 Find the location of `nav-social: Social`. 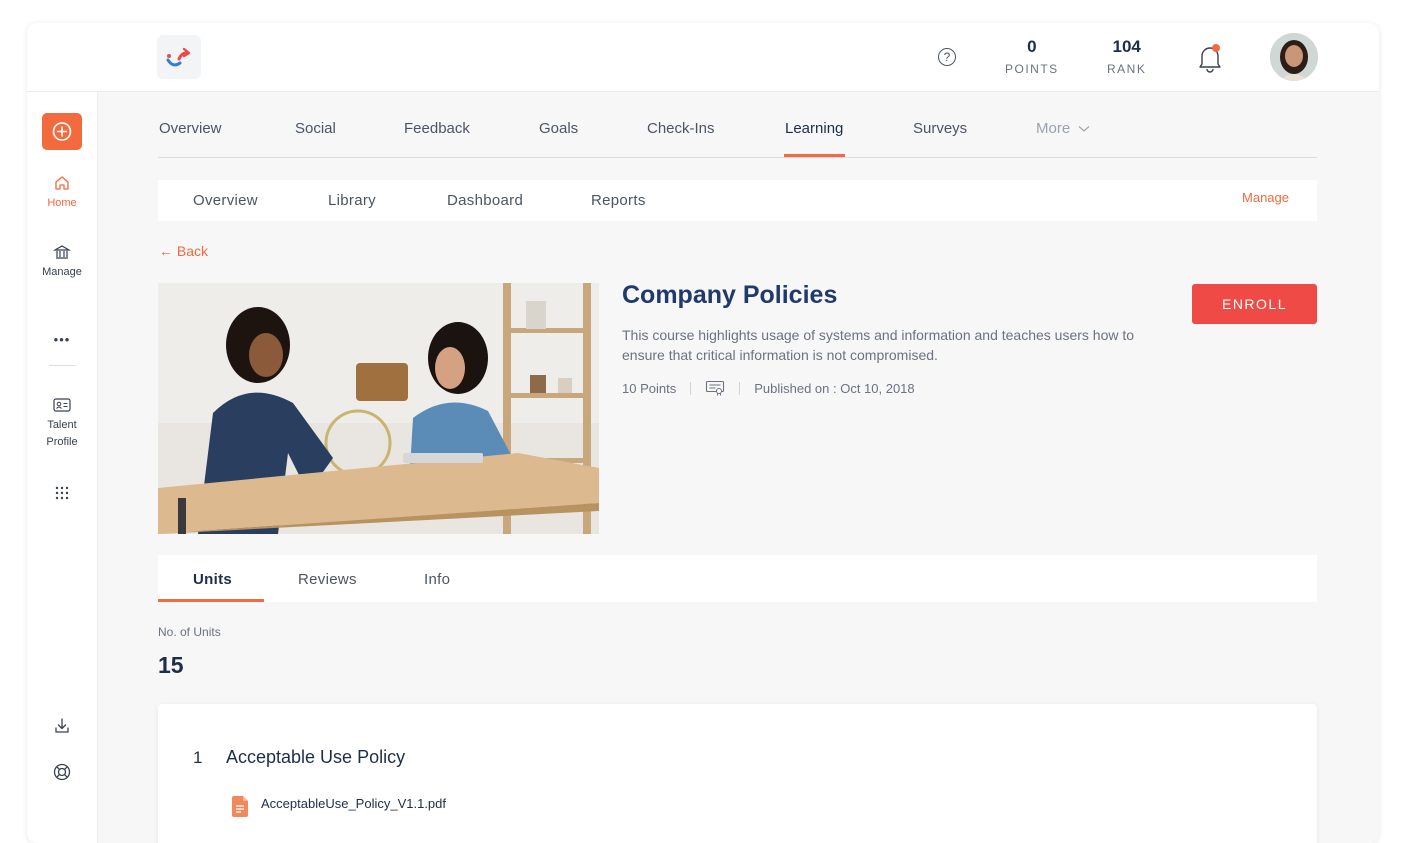

nav-social: Social is located at coordinates (315, 128).